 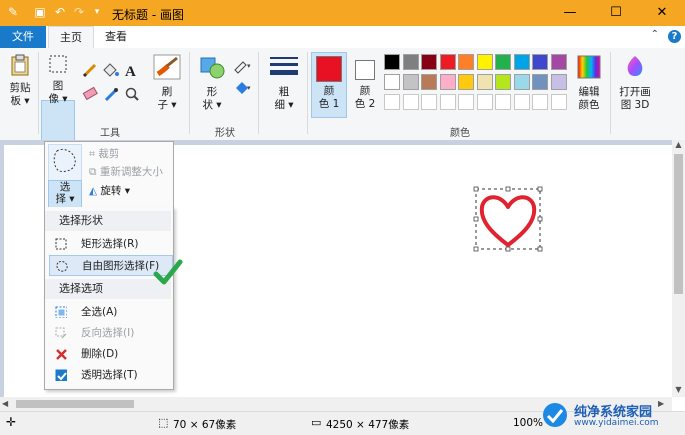 I want to click on crop-button: ⌗ 裁剪, so click(x=104, y=153).